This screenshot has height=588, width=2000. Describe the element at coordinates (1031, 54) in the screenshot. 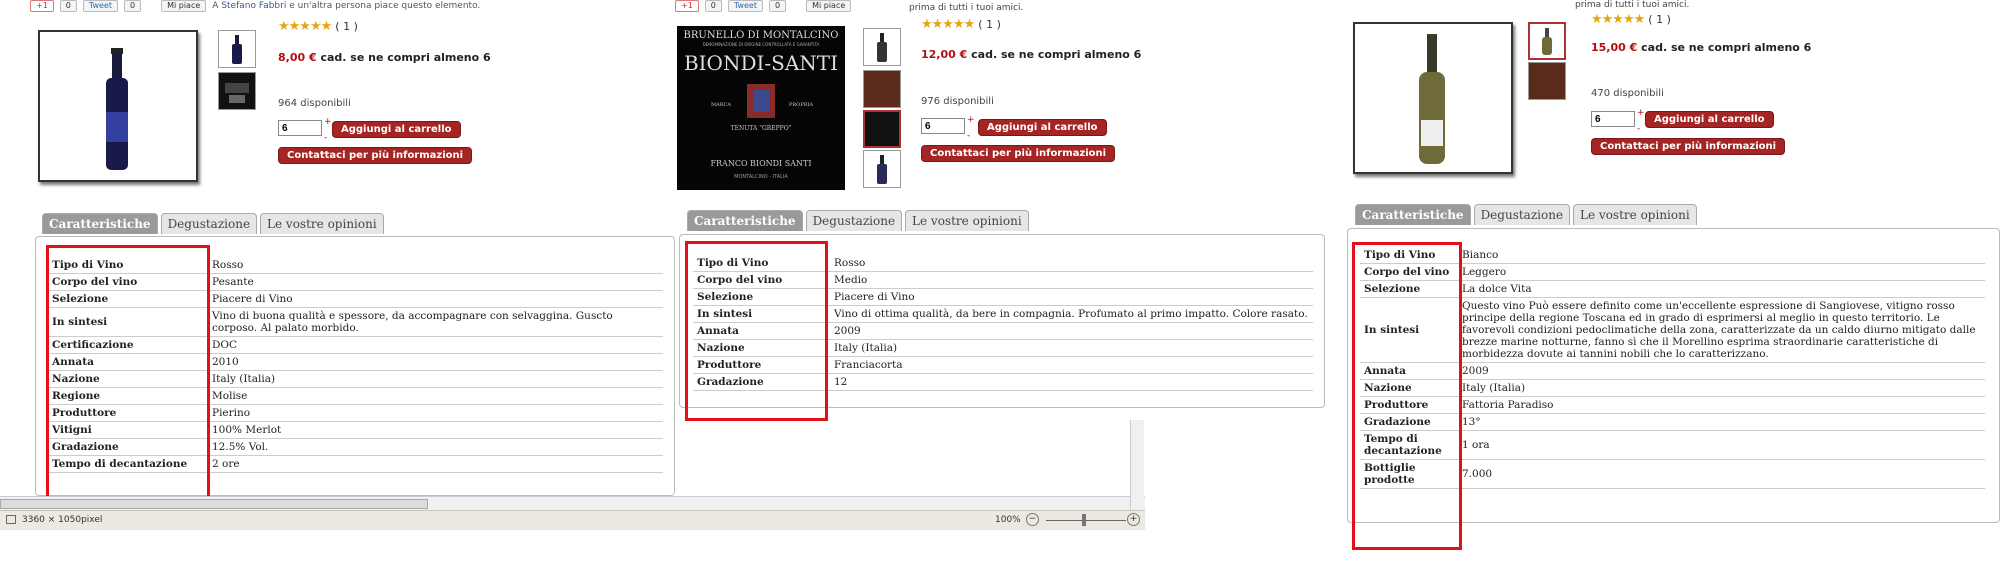

I see `price: 12,00 € cad. se ne compri almeno 6` at that location.